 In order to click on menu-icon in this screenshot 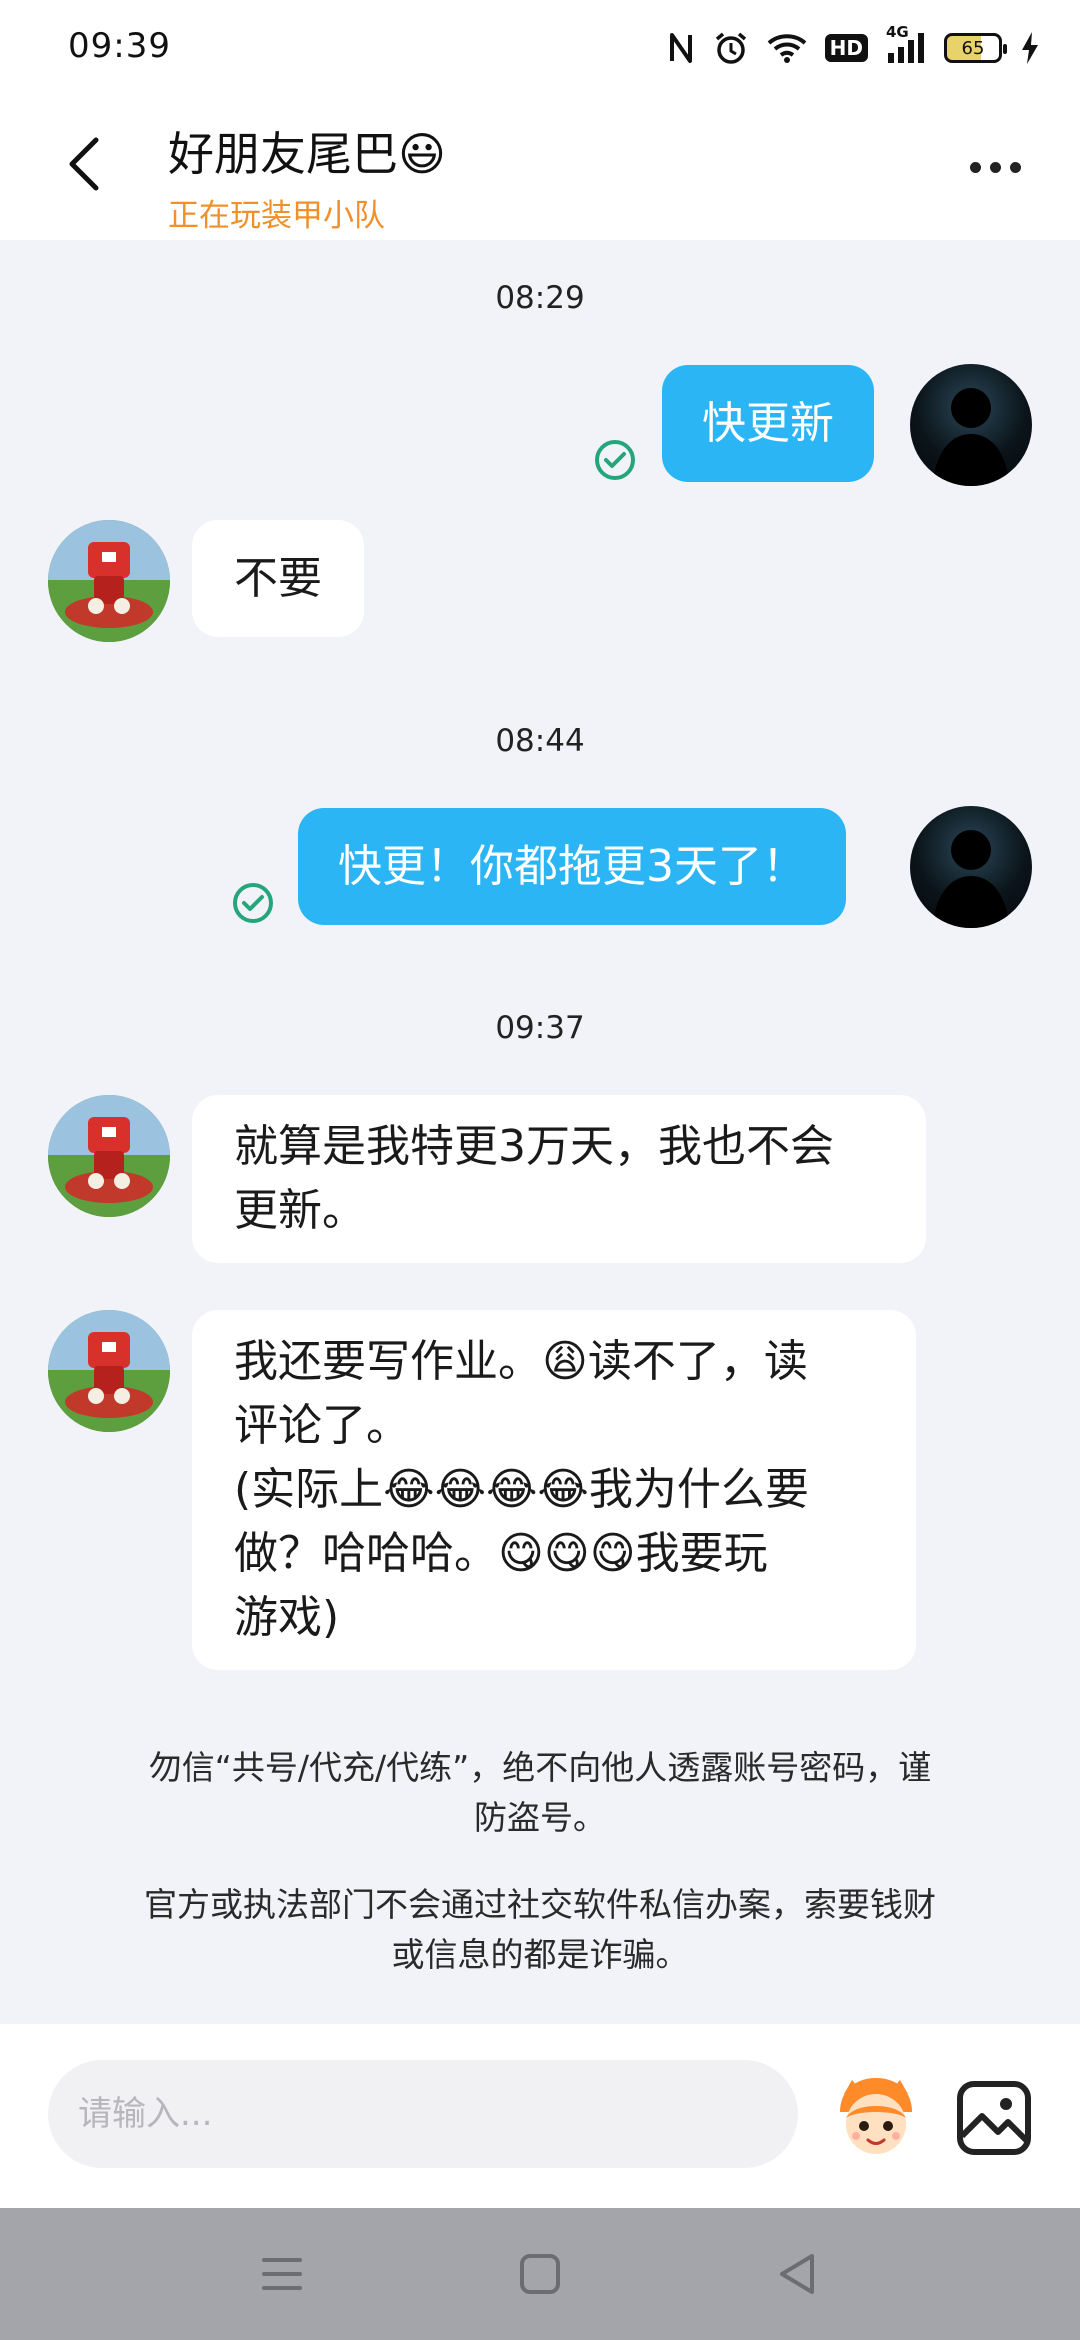, I will do `click(282, 2274)`.